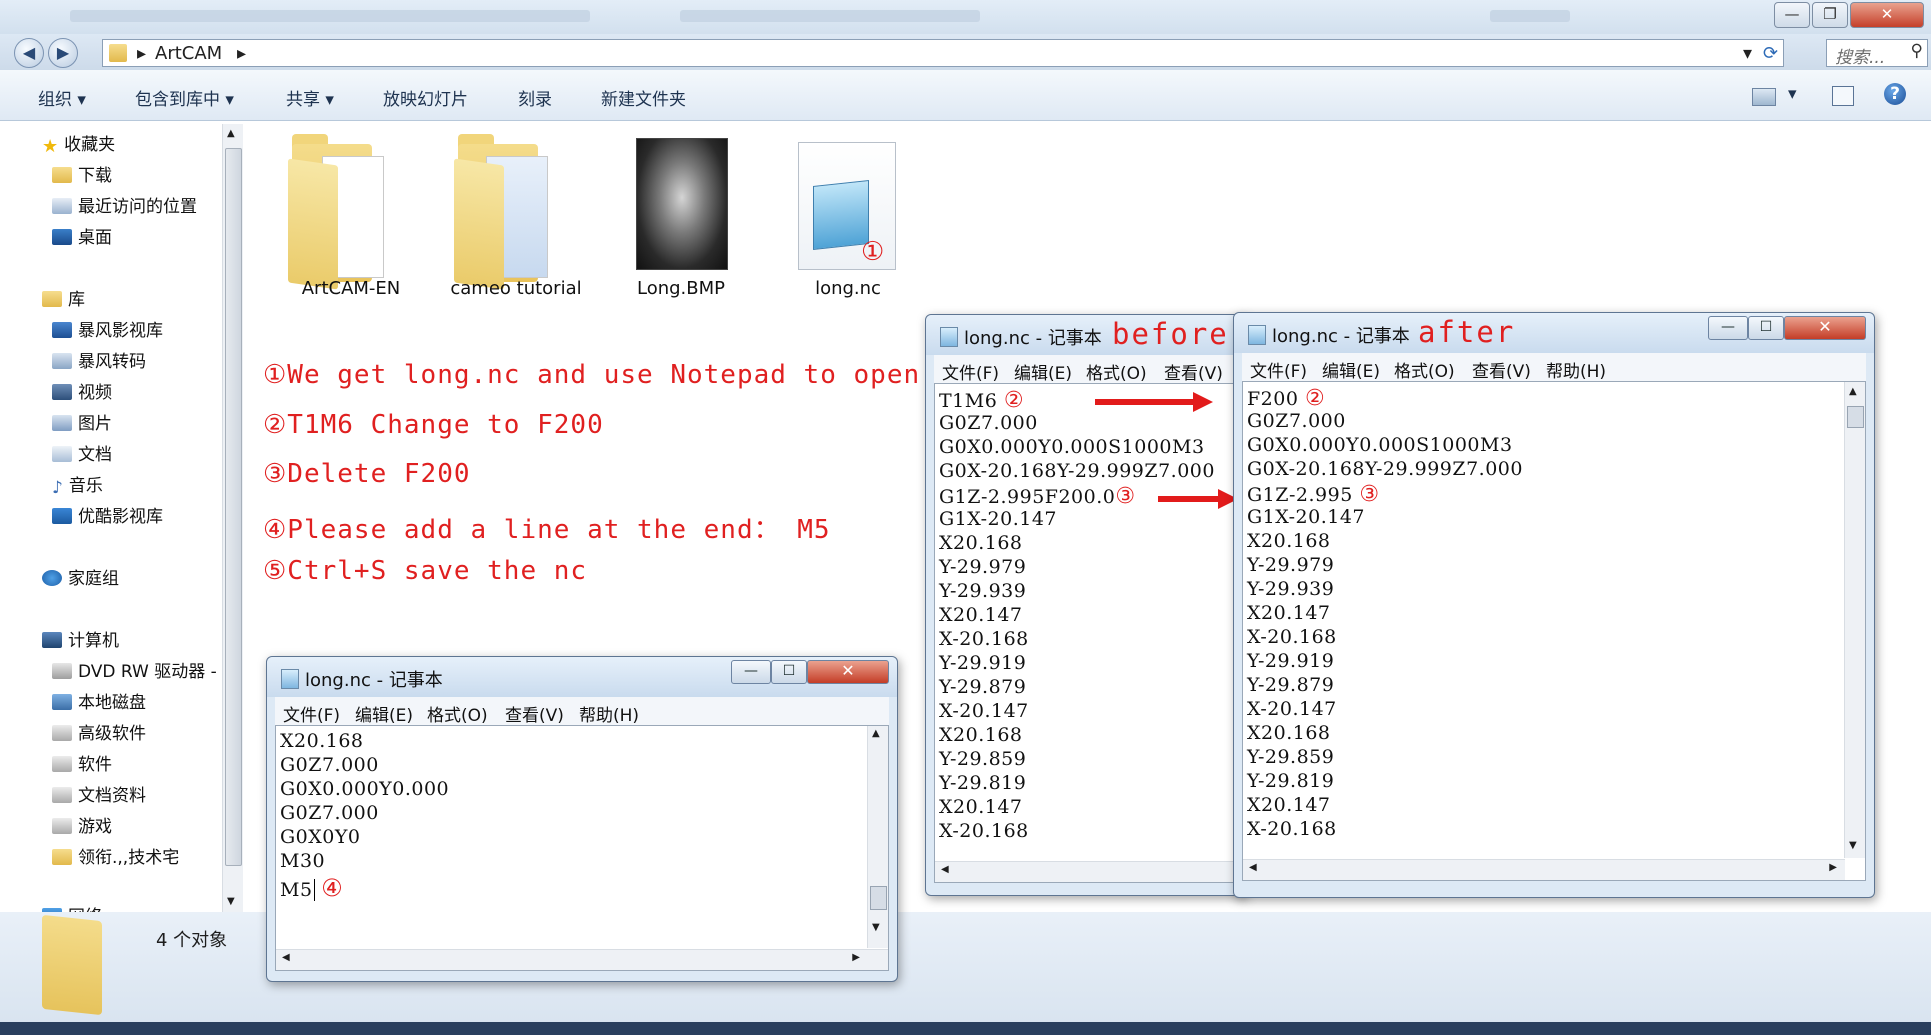 The width and height of the screenshot is (1931, 1035). Describe the element at coordinates (29, 53) in the screenshot. I see `back-button: ◀` at that location.